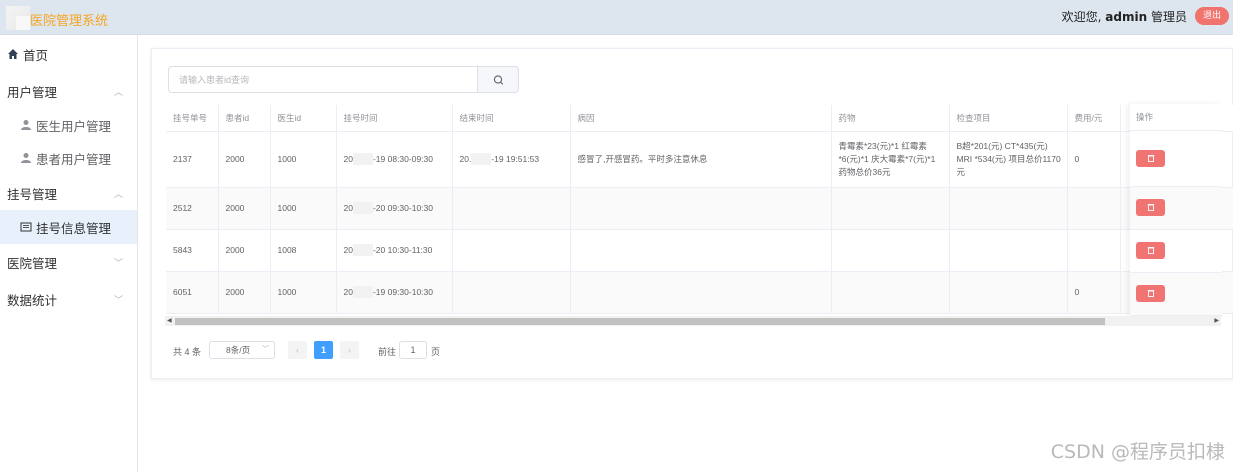 The width and height of the screenshot is (1233, 472). Describe the element at coordinates (74, 159) in the screenshot. I see `sidebar-item-label: 患者用户管理` at that location.